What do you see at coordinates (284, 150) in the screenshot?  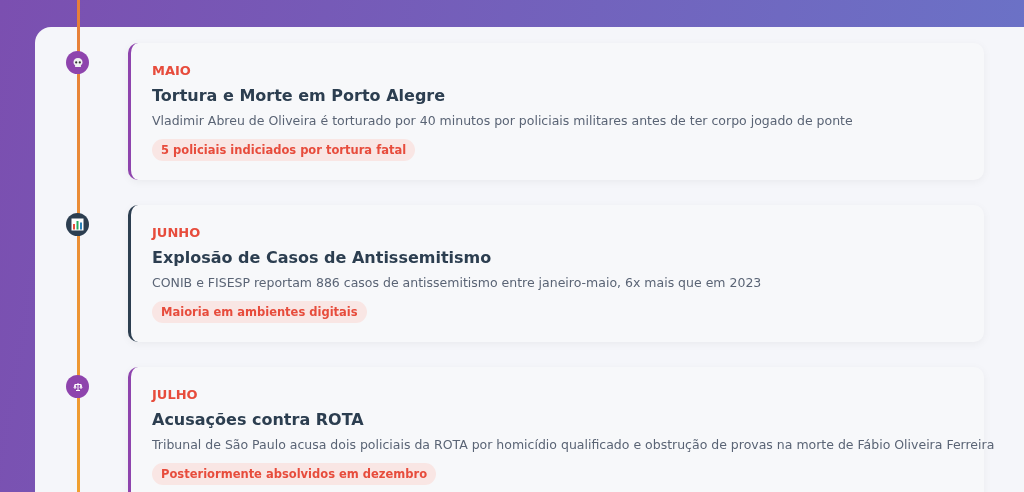 I see `event-tag: 5 policiais indiciados por tortura fatal` at bounding box center [284, 150].